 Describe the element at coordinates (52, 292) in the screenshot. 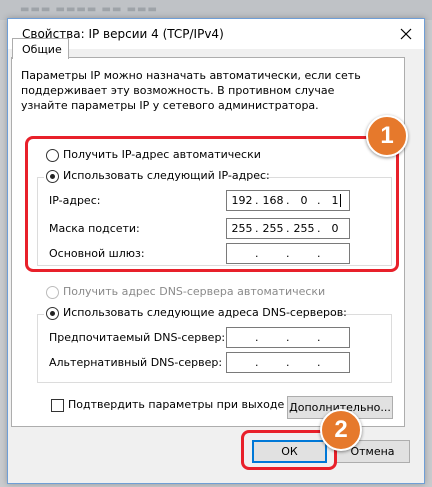

I see `auto-dns-radio` at that location.